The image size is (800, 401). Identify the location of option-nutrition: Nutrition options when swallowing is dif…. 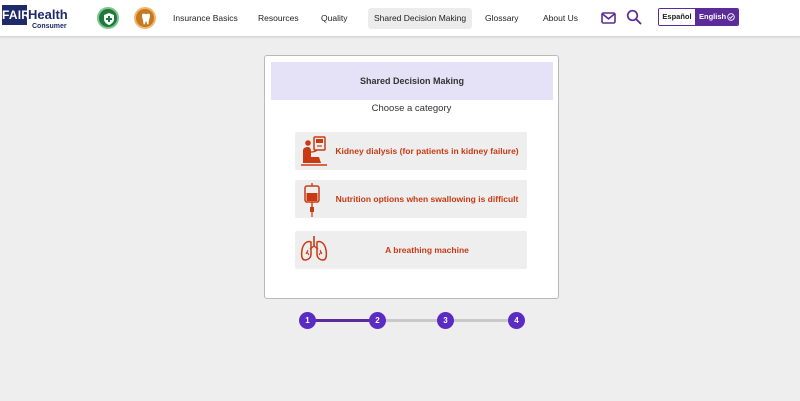
(411, 199).